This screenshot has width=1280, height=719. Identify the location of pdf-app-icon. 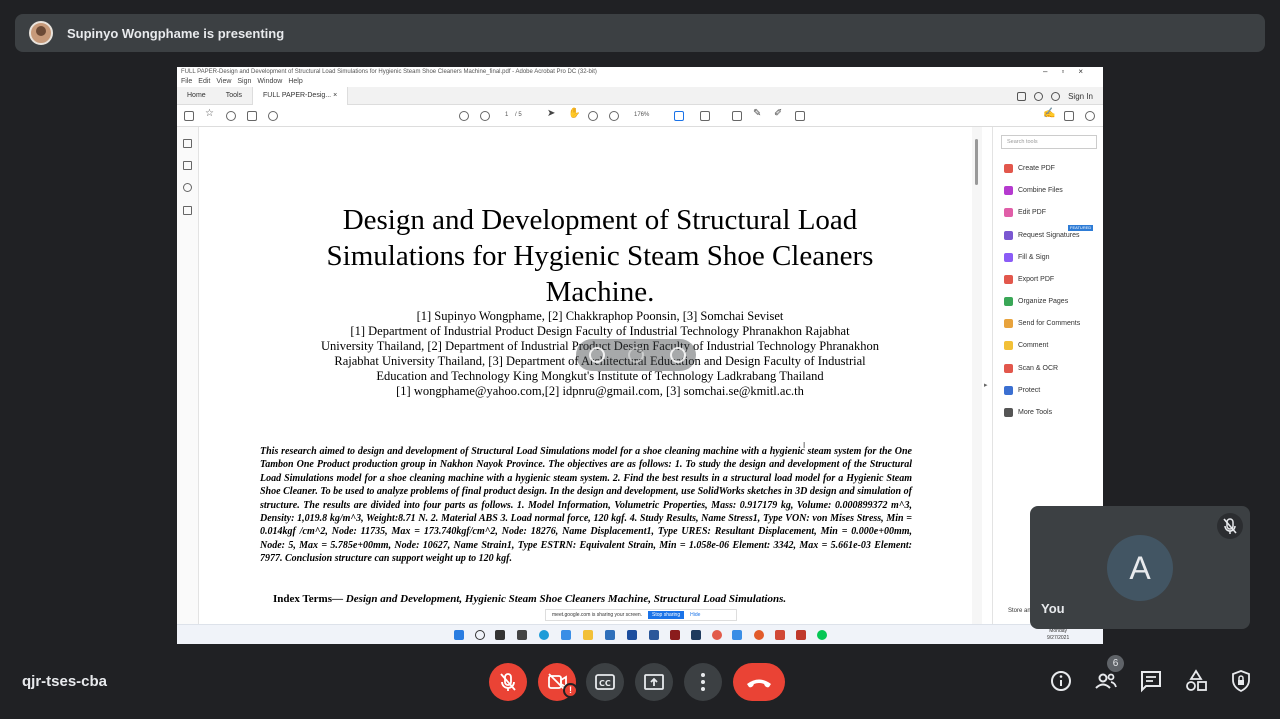
(780, 635).